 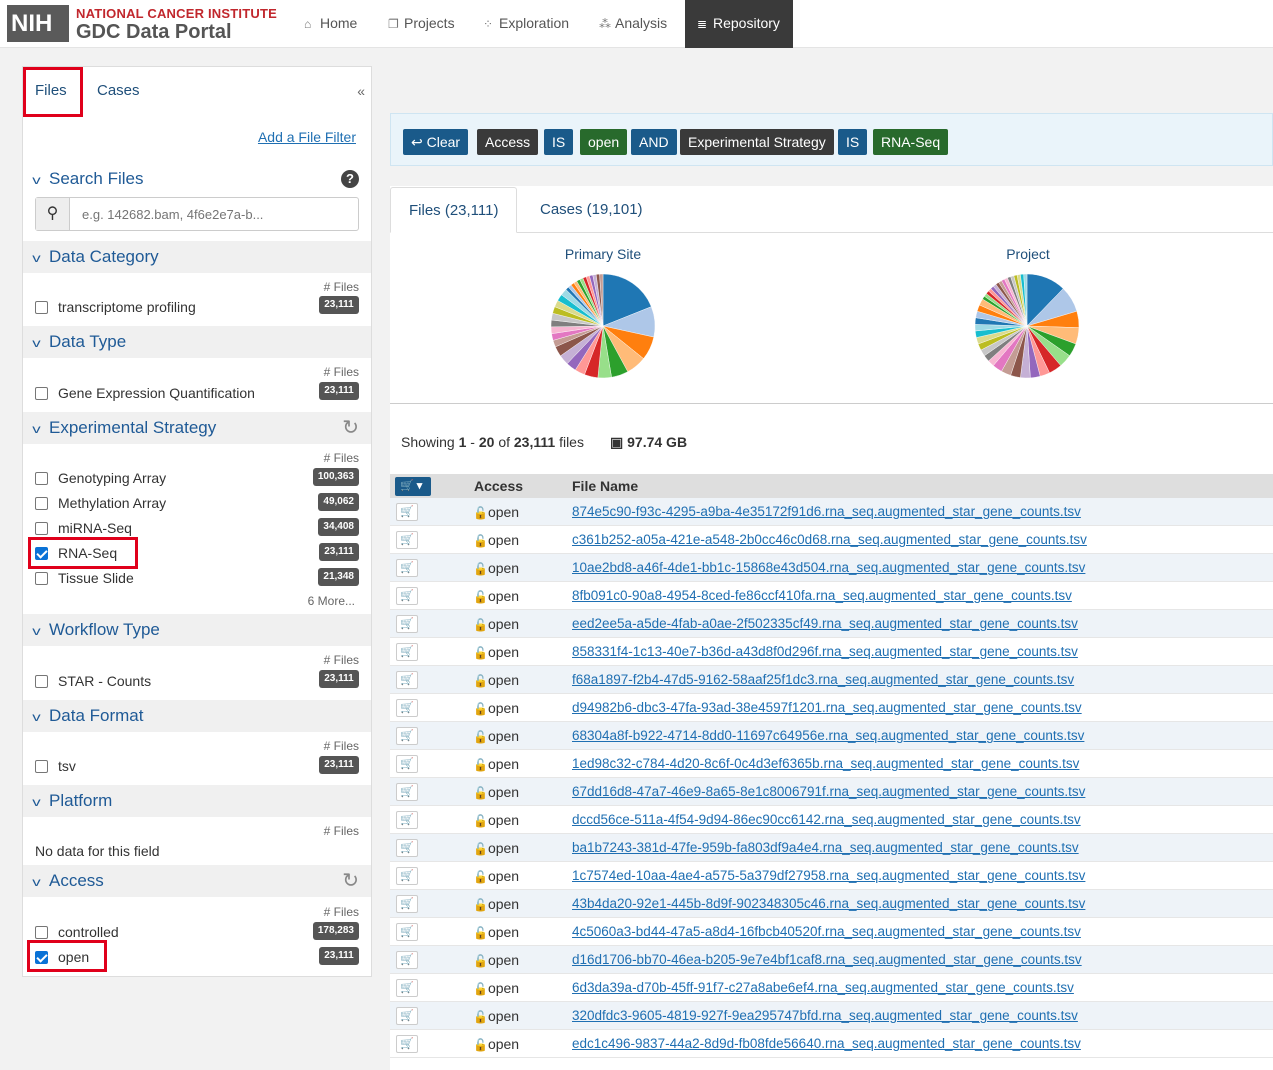 What do you see at coordinates (757, 142) in the screenshot?
I see `query-field-experimental-strategy: Experimental Strategy` at bounding box center [757, 142].